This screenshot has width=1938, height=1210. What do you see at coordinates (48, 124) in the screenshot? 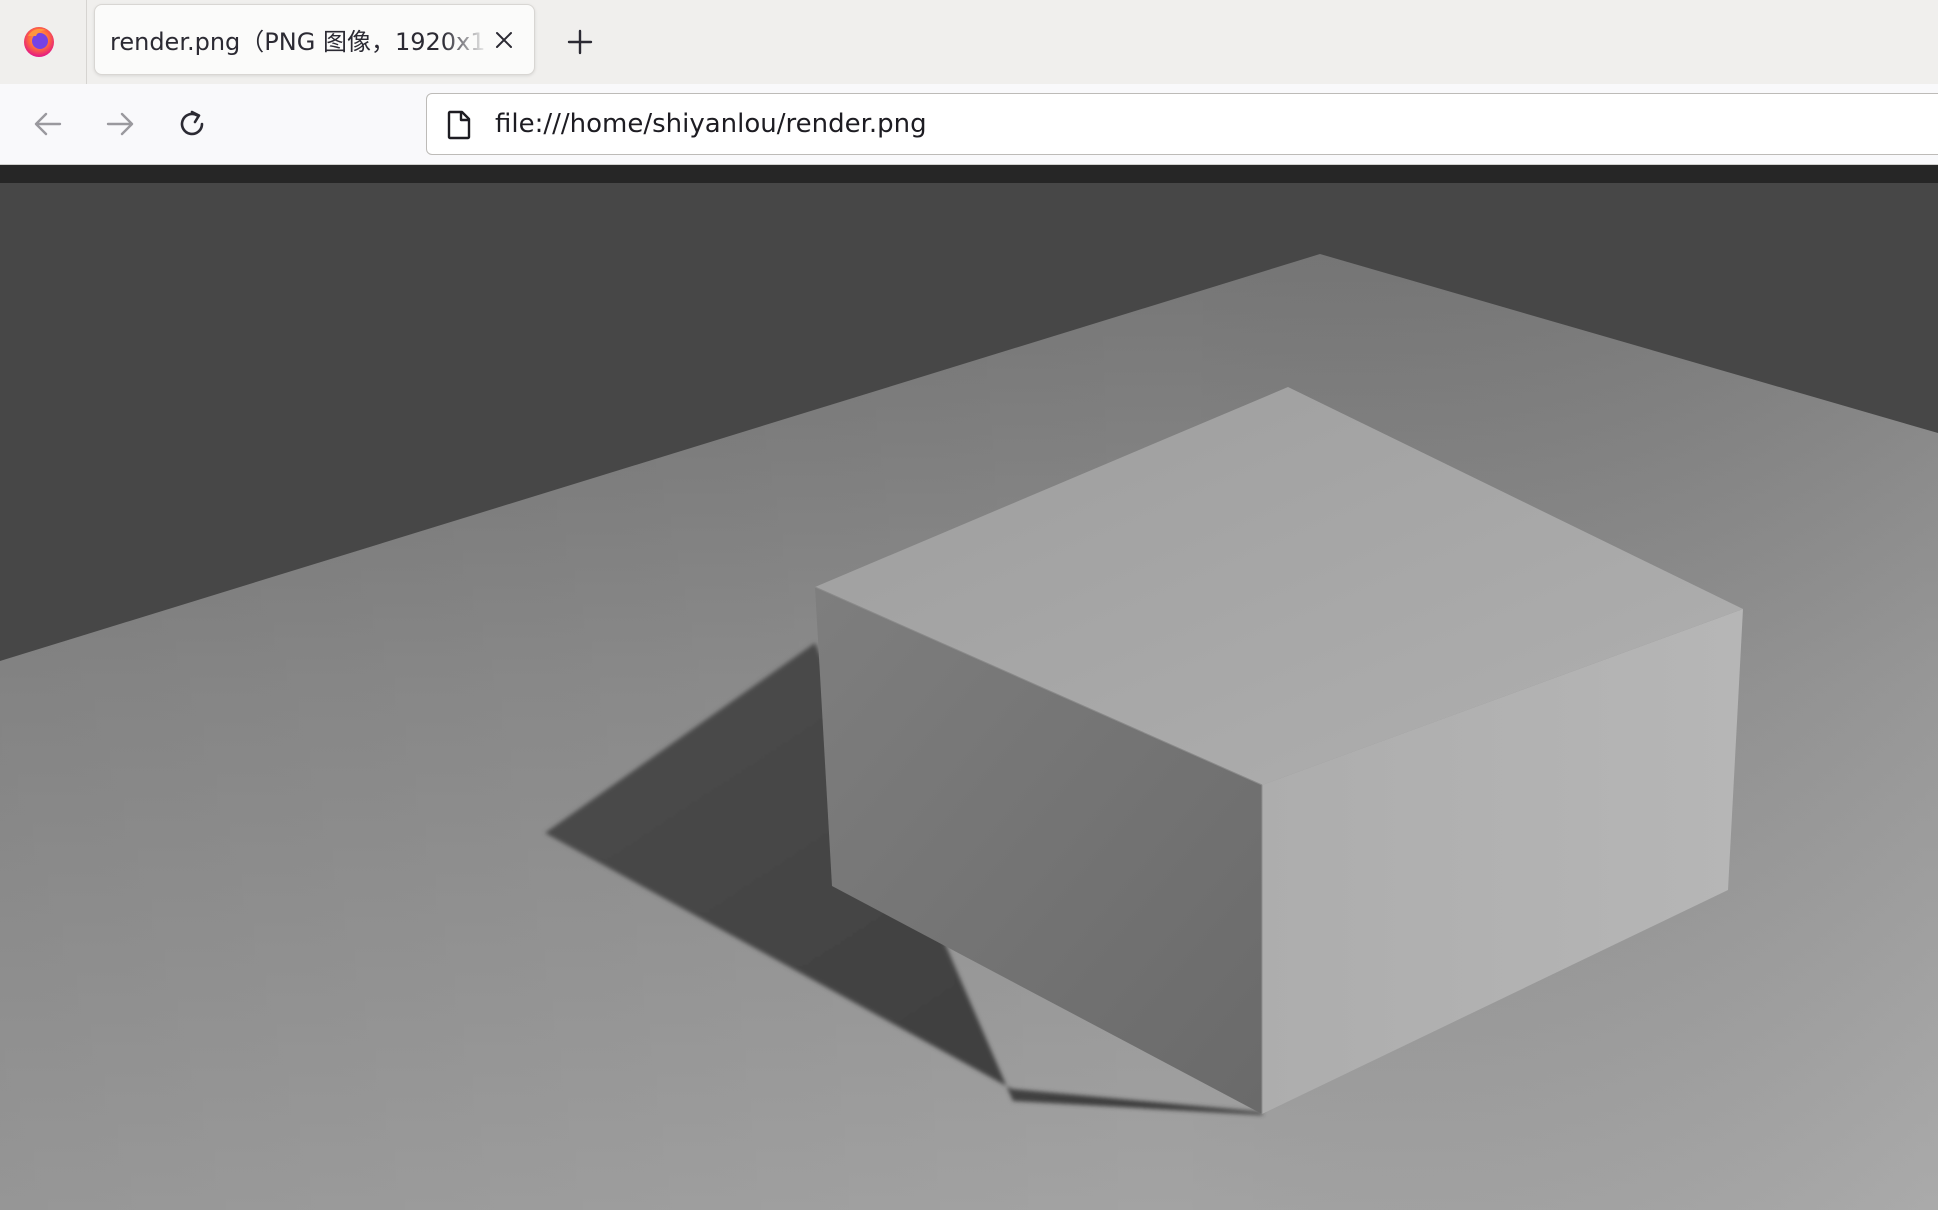
I see `arrow-left-icon` at bounding box center [48, 124].